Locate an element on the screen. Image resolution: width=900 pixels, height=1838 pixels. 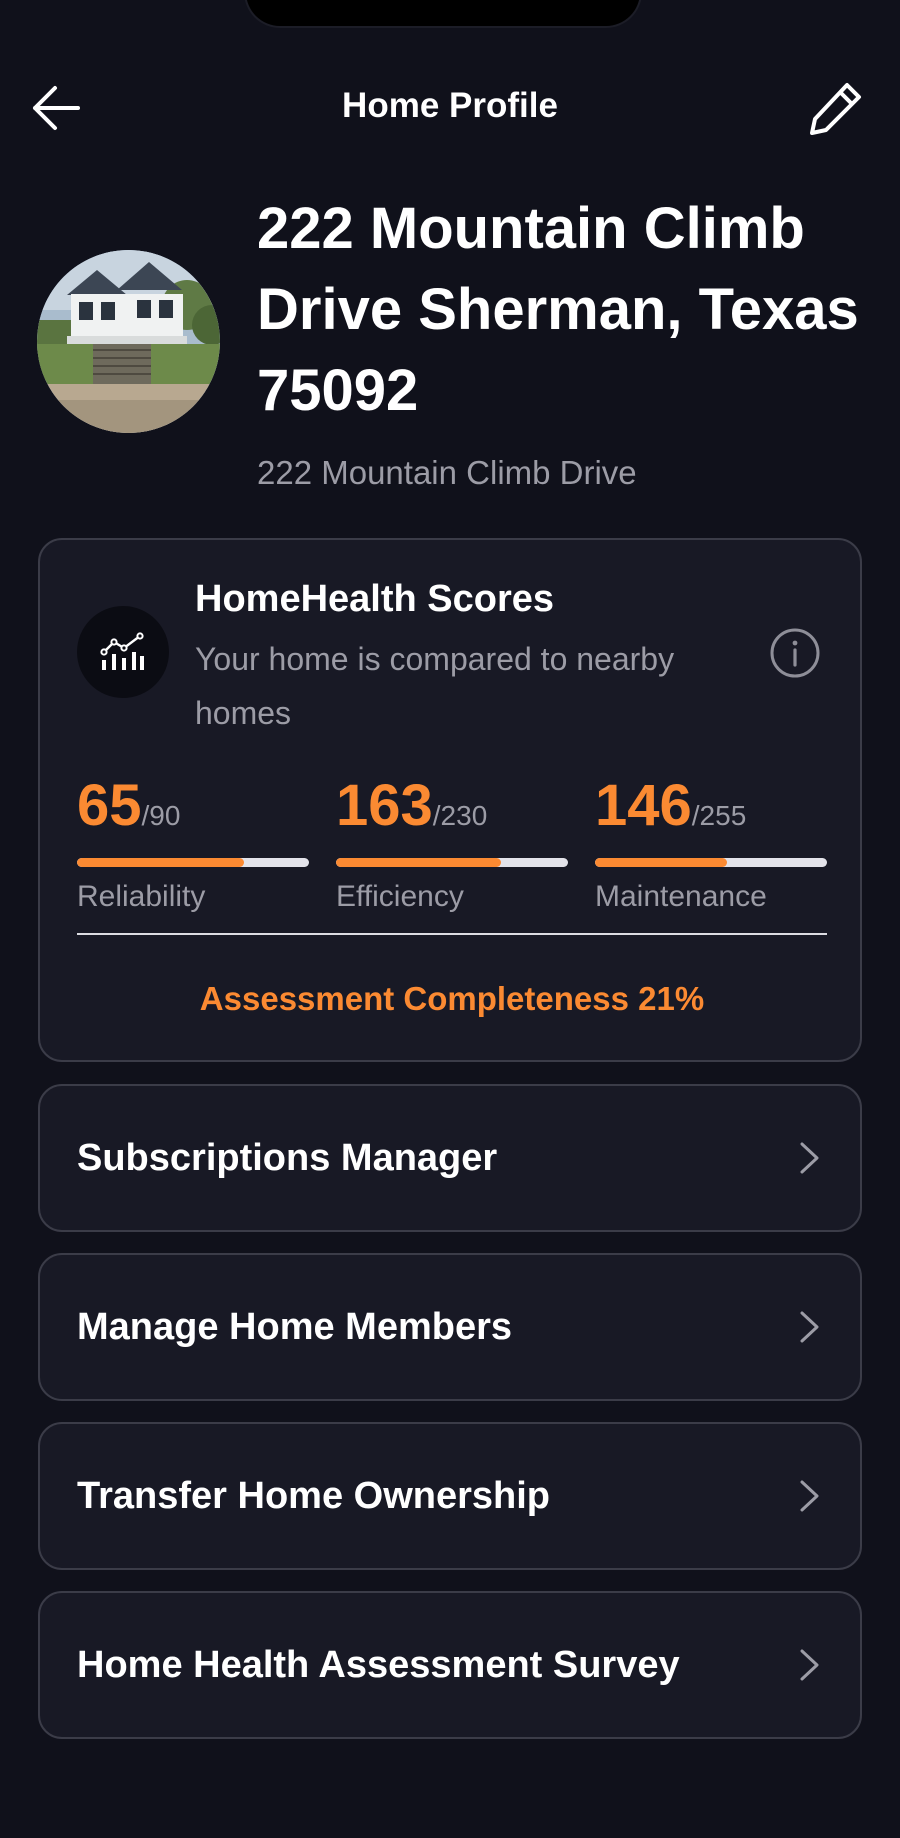
page-title: Home Profile is located at coordinates (450, 105).